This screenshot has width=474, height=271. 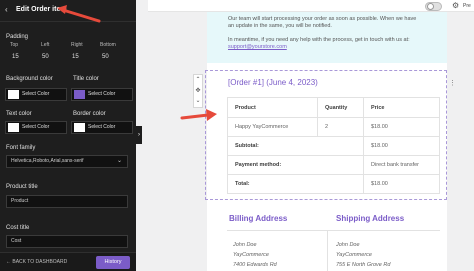 I want to click on shipping-address-title: Shipping Address, so click(x=370, y=218).